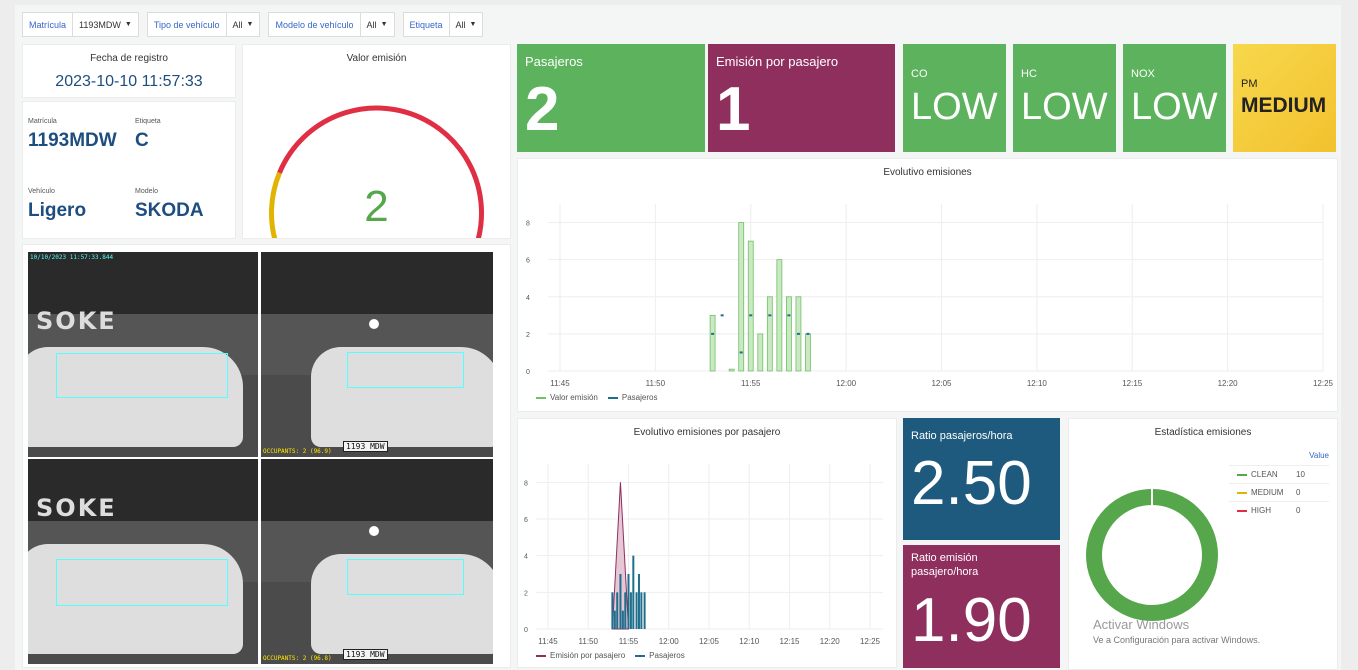  Describe the element at coordinates (1279, 474) in the screenshot. I see `legend-row: CLEAN 10` at that location.